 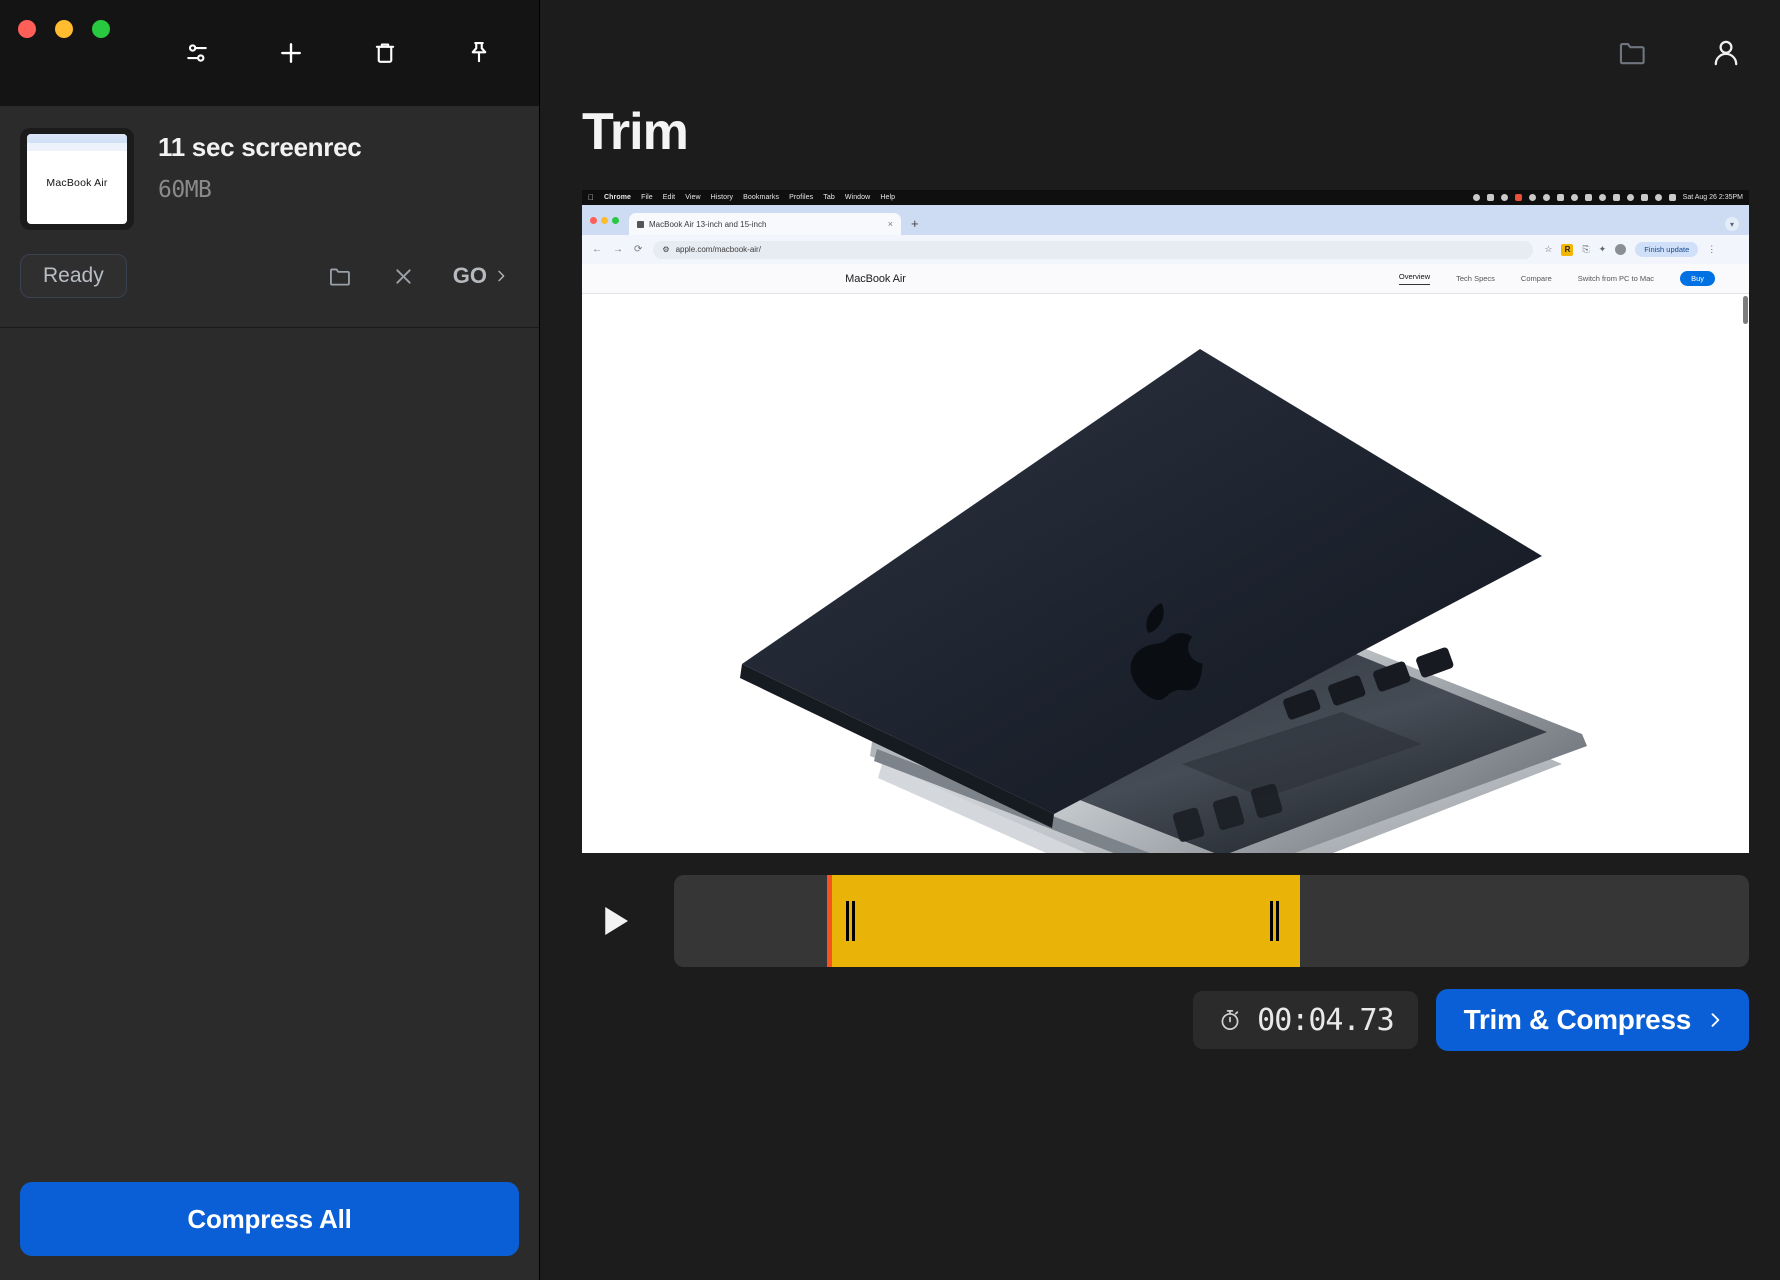 What do you see at coordinates (340, 276) in the screenshot?
I see `reveal-in-folder-button` at bounding box center [340, 276].